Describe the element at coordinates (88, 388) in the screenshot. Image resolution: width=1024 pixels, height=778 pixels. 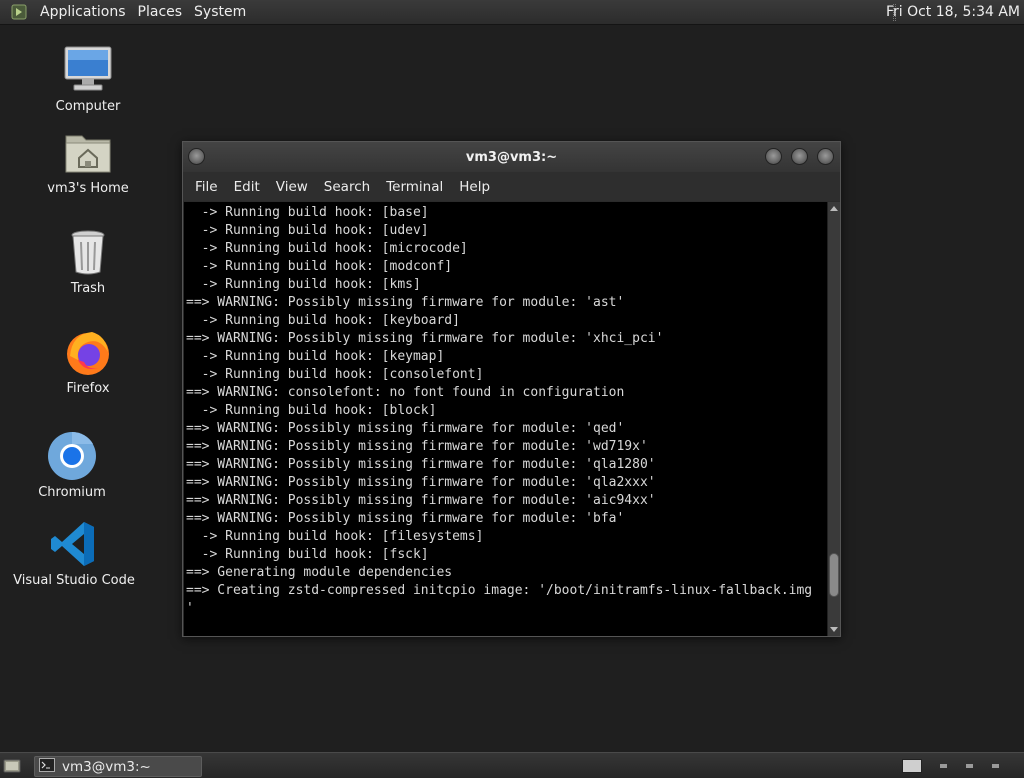
I see `desktop-icon-label: Firefox` at that location.